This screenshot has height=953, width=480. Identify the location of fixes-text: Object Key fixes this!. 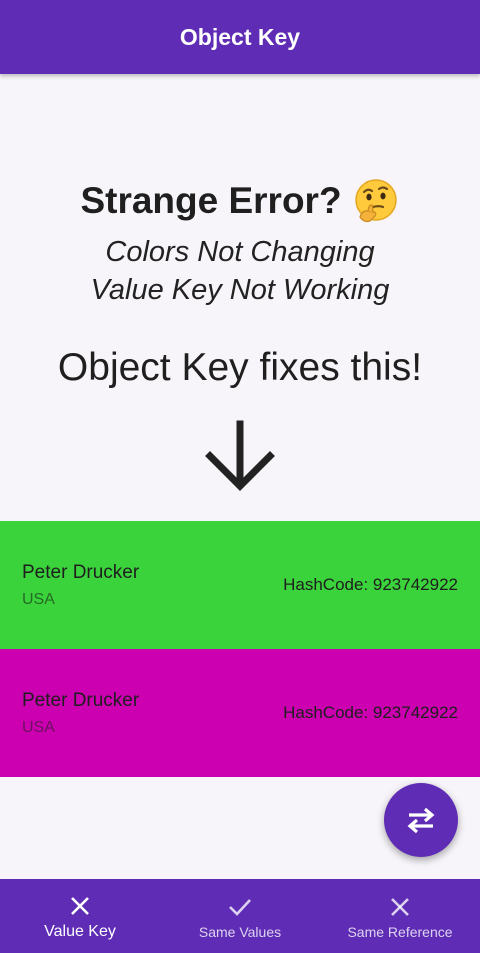
(240, 367).